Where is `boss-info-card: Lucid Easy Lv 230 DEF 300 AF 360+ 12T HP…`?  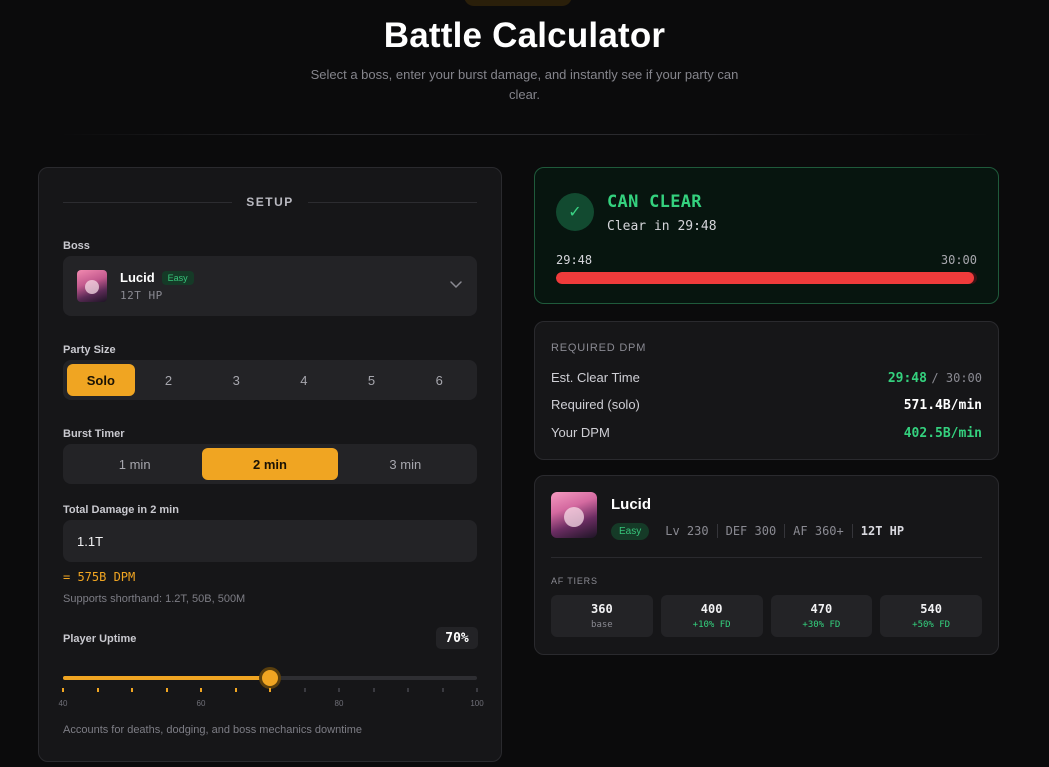
boss-info-card: Lucid Easy Lv 230 DEF 300 AF 360+ 12T HP… is located at coordinates (766, 565).